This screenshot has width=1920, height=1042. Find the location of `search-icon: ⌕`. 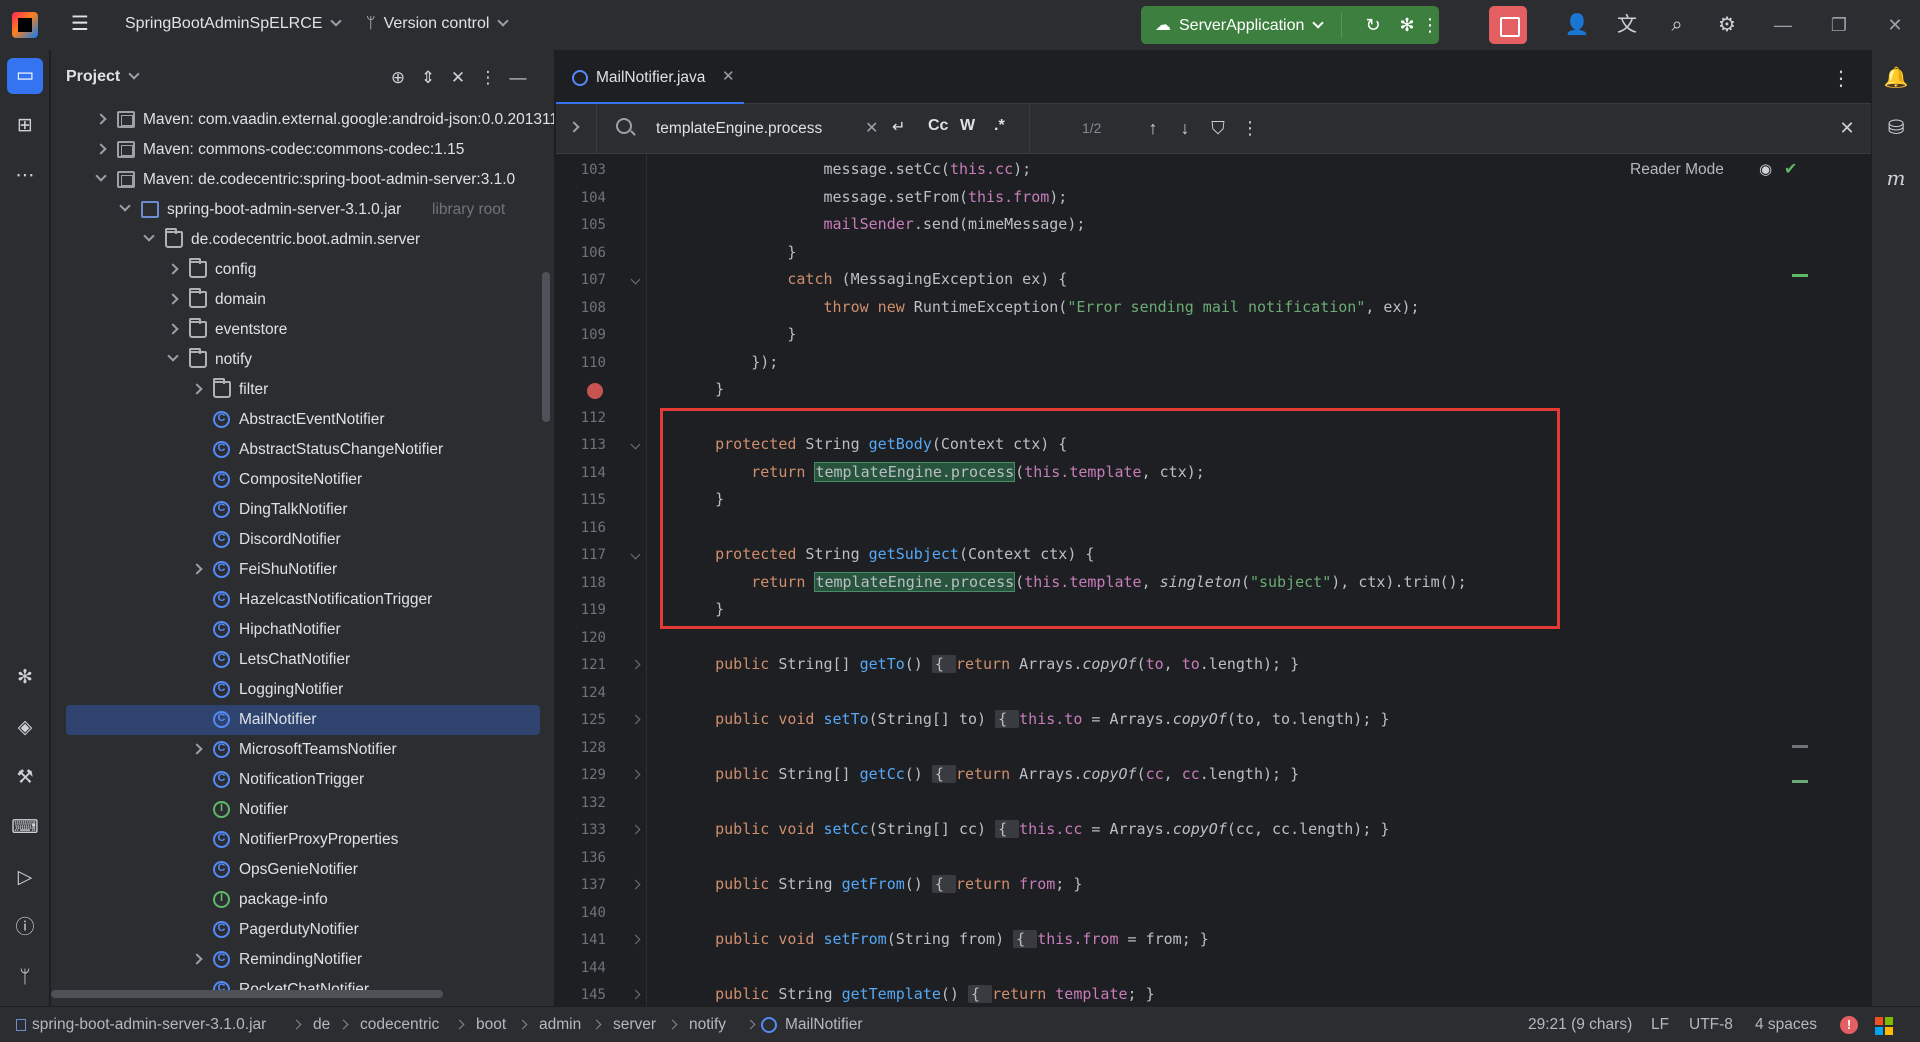

search-icon: ⌕ is located at coordinates (1677, 25).